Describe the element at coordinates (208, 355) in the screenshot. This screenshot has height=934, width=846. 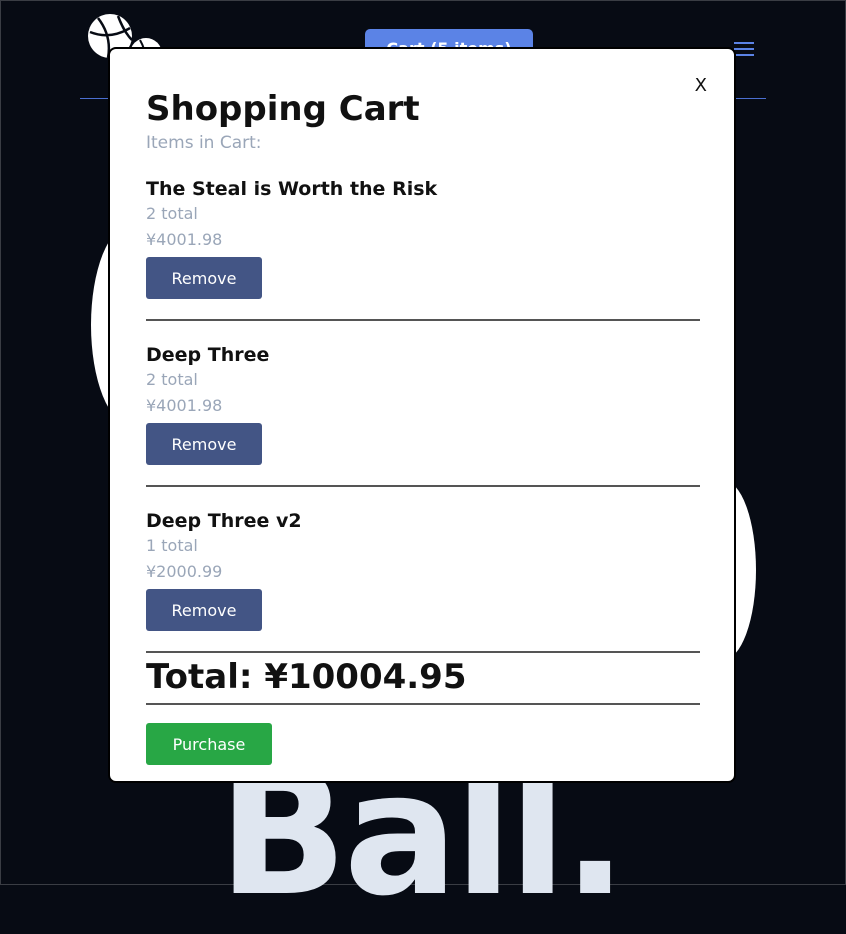
I see `cart-item-name: Deep Three` at that location.